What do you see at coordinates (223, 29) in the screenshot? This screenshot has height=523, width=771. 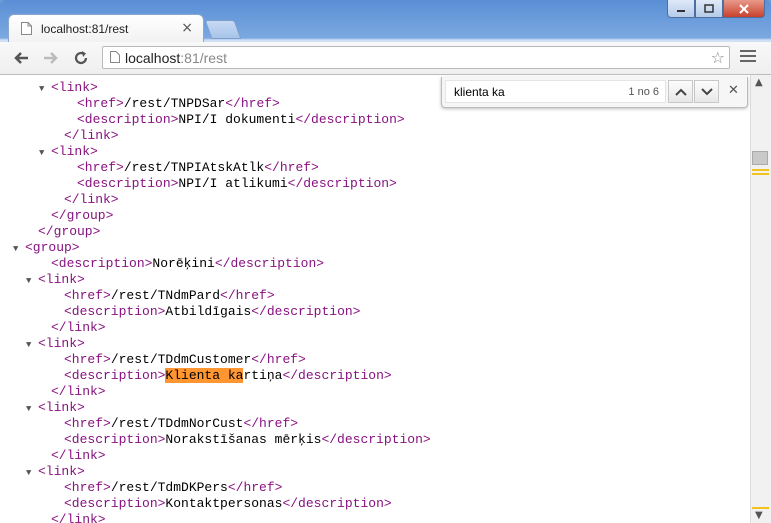 I see `new-tab-button` at bounding box center [223, 29].